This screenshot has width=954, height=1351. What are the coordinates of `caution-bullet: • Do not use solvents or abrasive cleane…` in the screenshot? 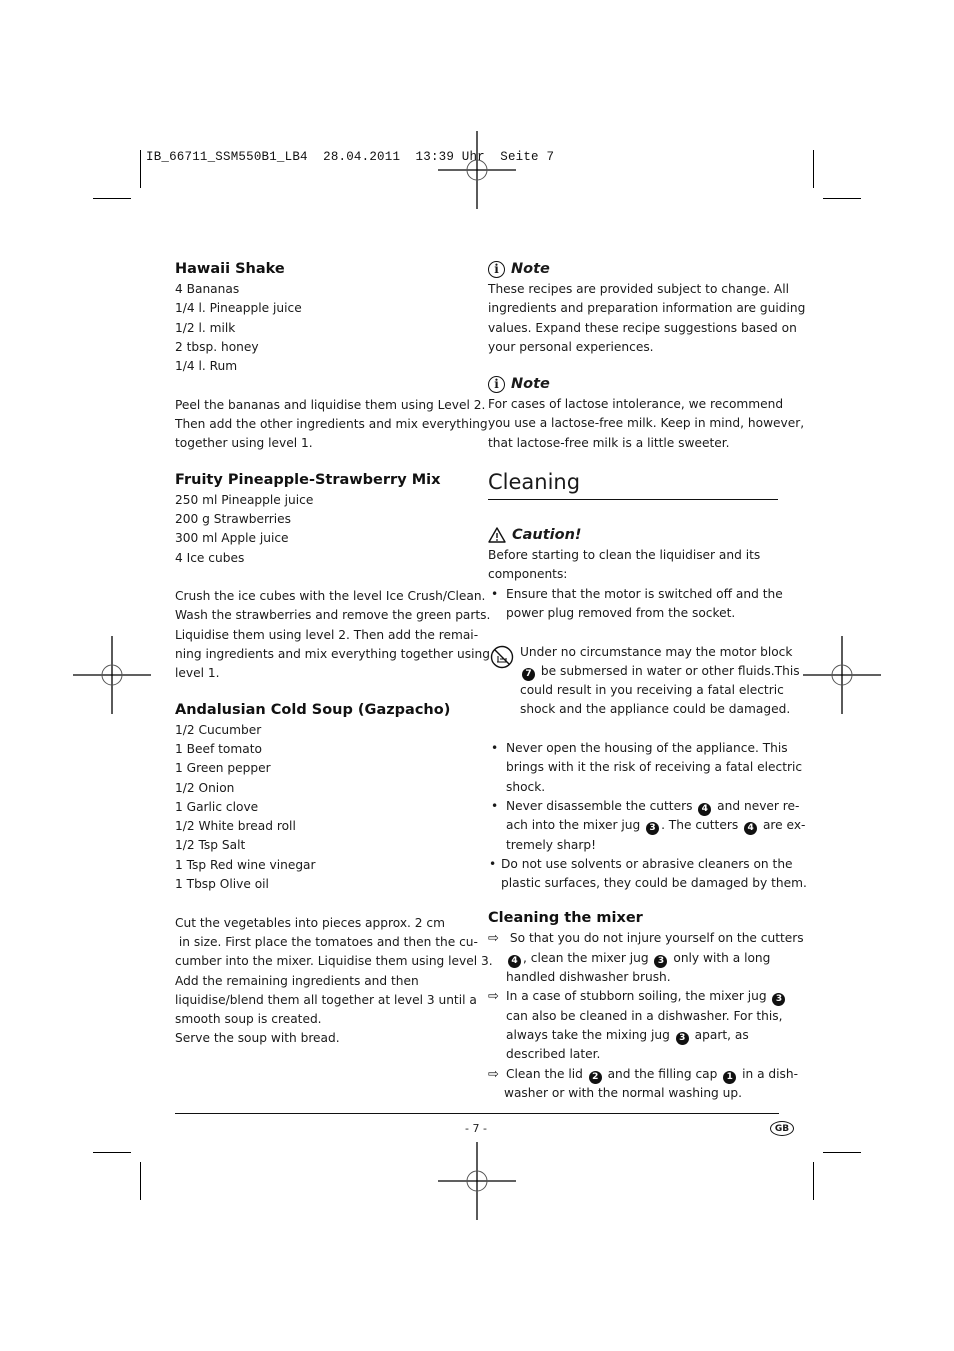 It's located at (648, 873).